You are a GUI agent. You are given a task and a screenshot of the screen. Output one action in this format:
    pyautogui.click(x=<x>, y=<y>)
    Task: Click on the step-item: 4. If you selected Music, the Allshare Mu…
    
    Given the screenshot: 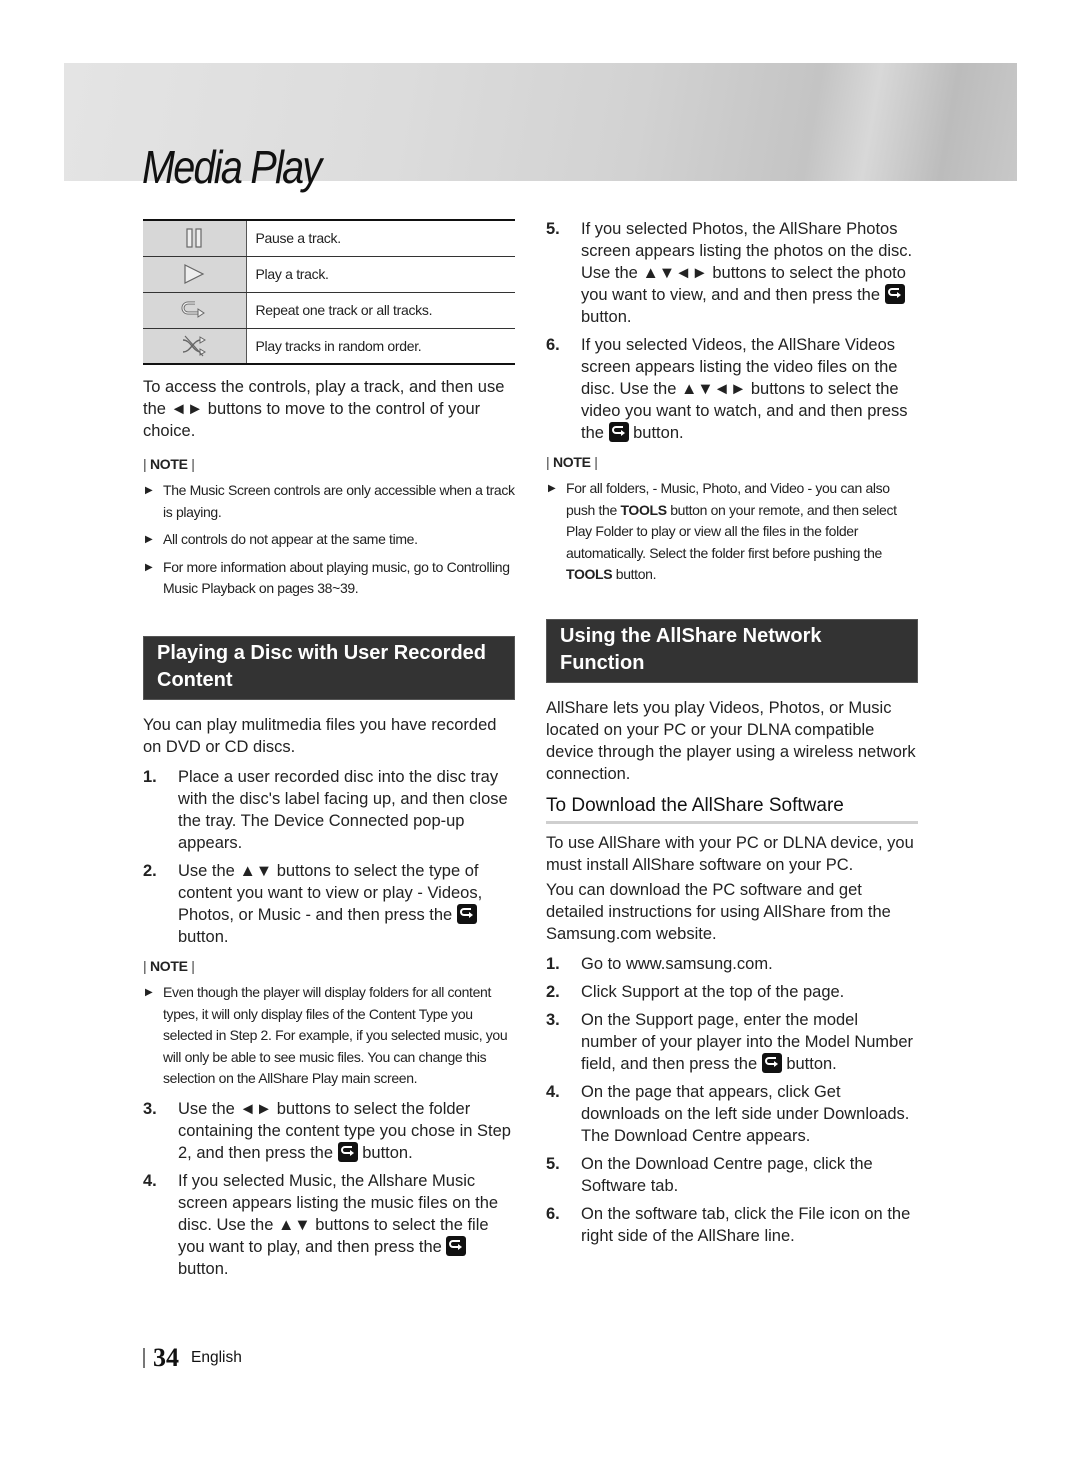 What is the action you would take?
    pyautogui.click(x=321, y=1224)
    